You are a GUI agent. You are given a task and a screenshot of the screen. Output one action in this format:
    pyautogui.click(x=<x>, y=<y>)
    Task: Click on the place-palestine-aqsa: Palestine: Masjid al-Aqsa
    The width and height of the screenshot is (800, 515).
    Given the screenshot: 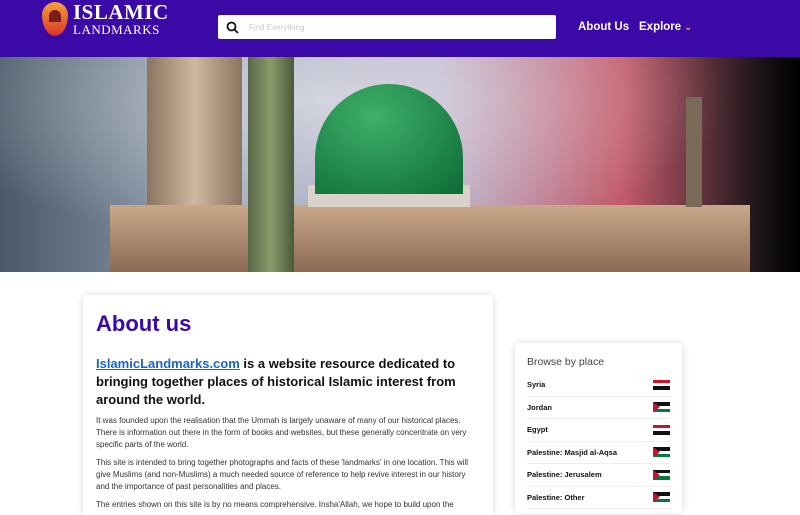 What is the action you would take?
    pyautogui.click(x=598, y=453)
    